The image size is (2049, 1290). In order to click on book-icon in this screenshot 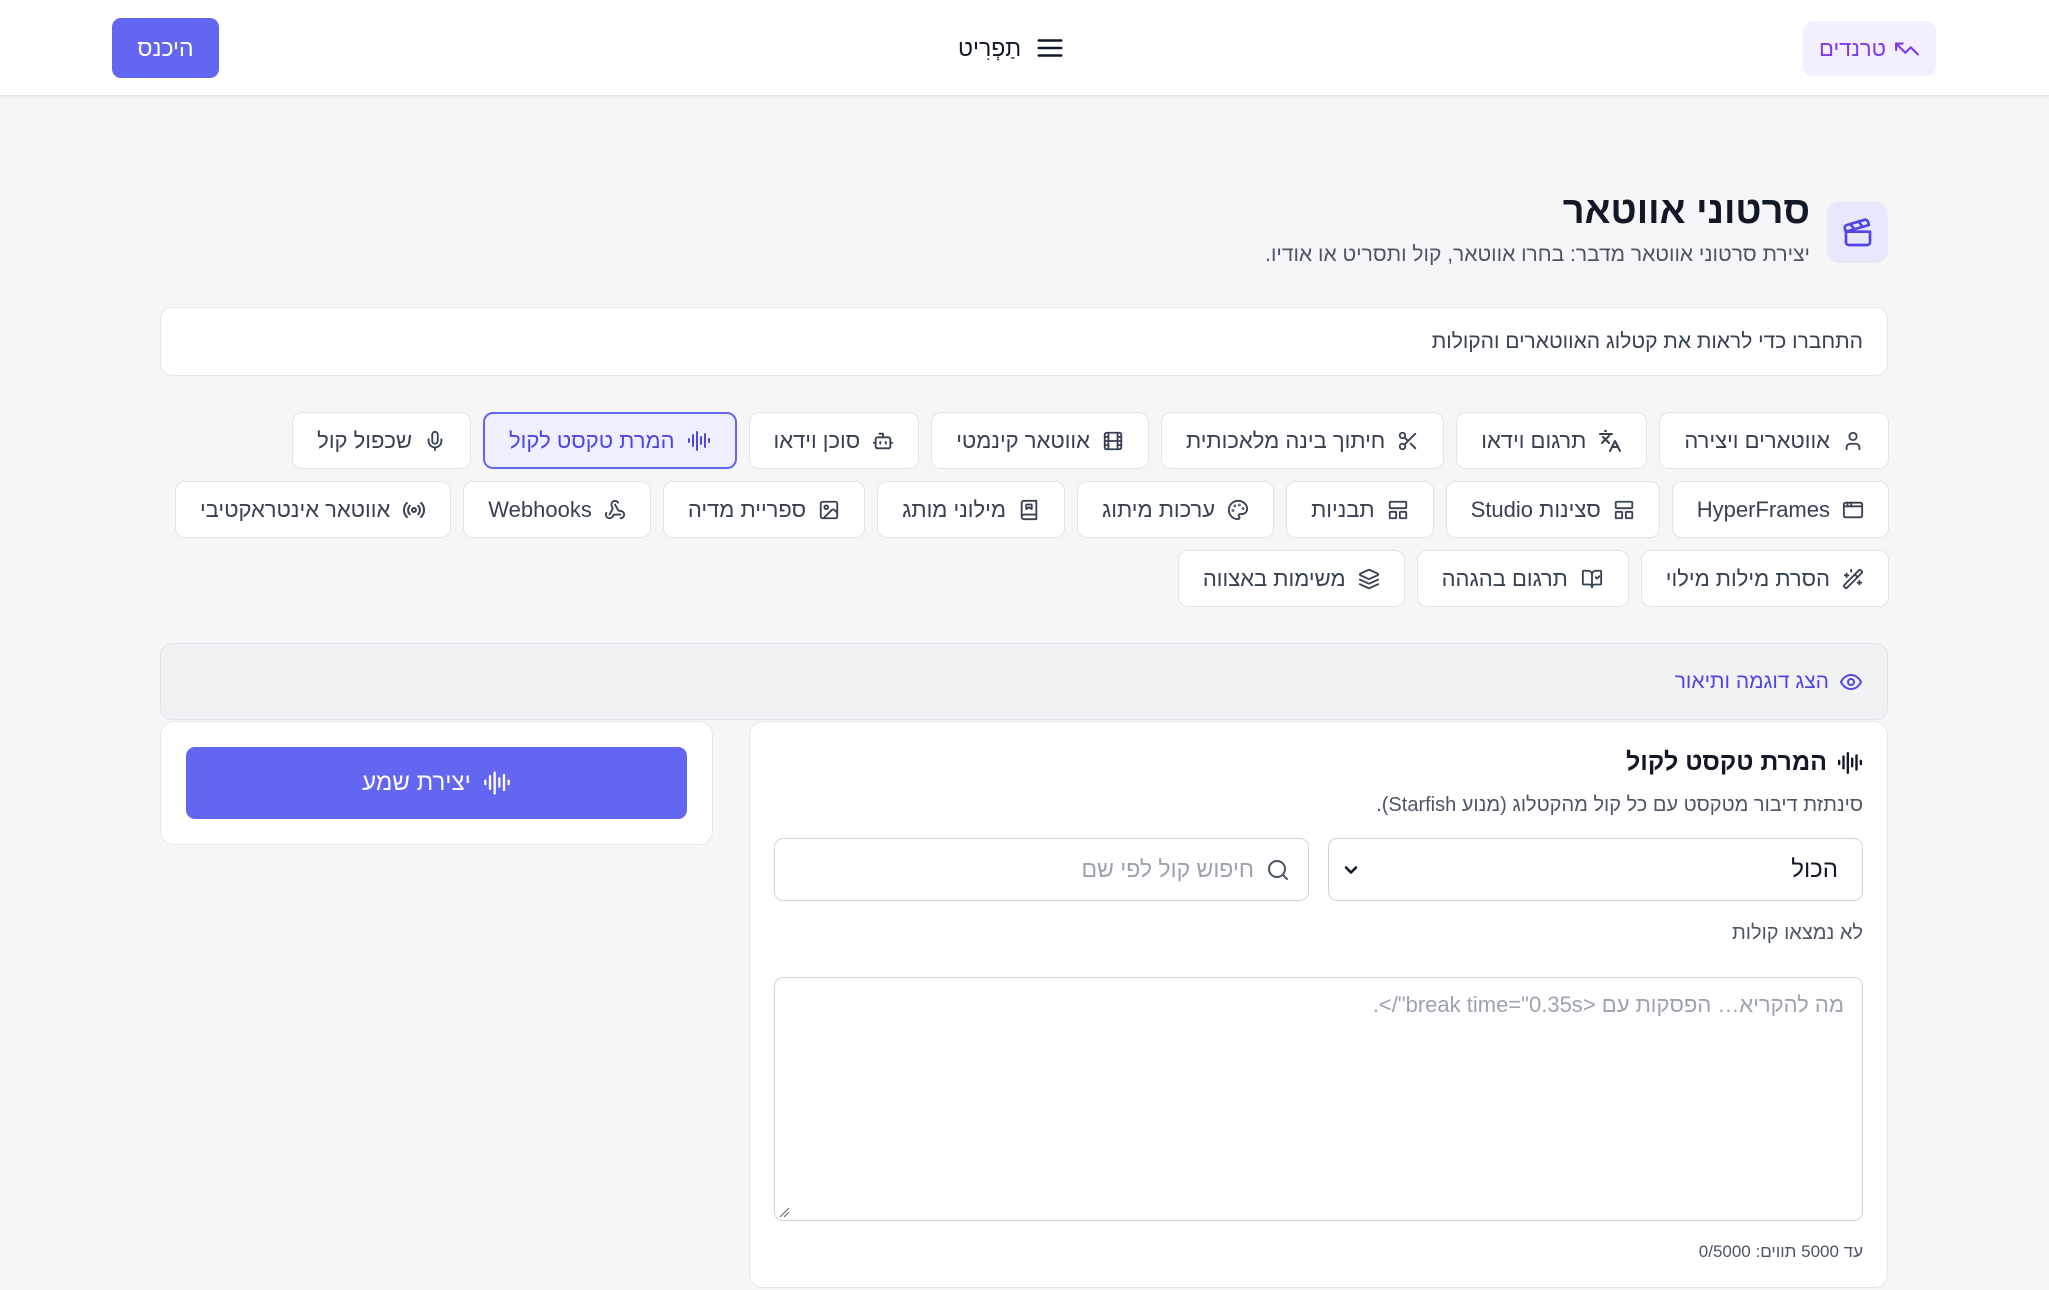, I will do `click(1029, 509)`.